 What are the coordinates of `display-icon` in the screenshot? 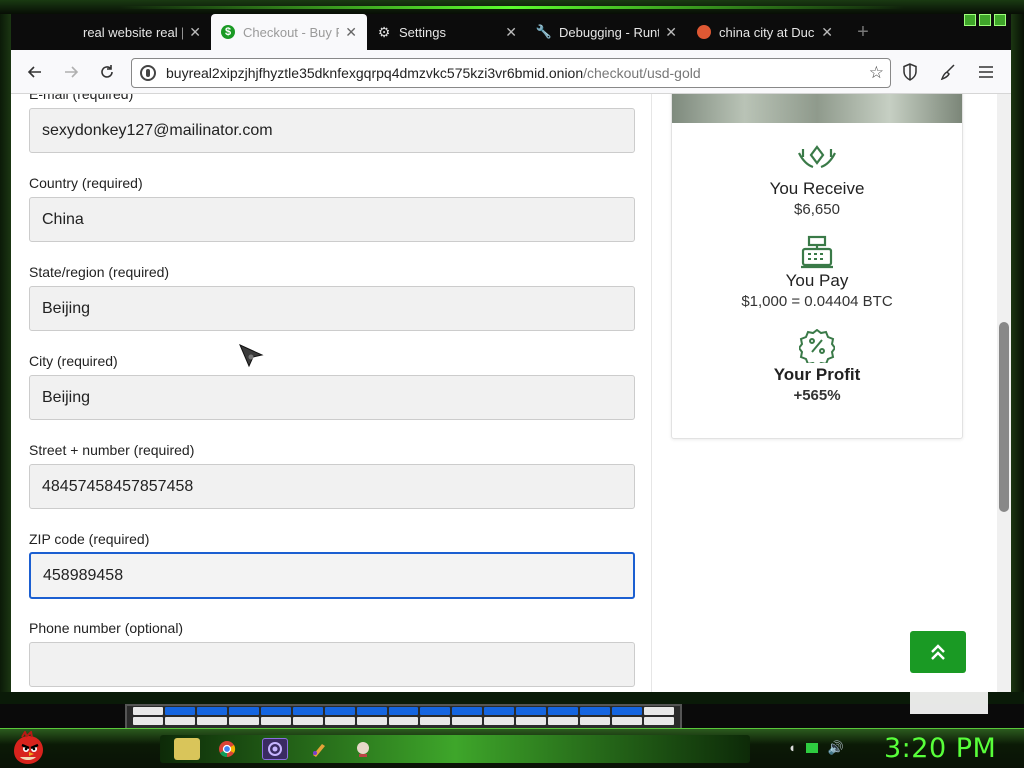 It's located at (811, 748).